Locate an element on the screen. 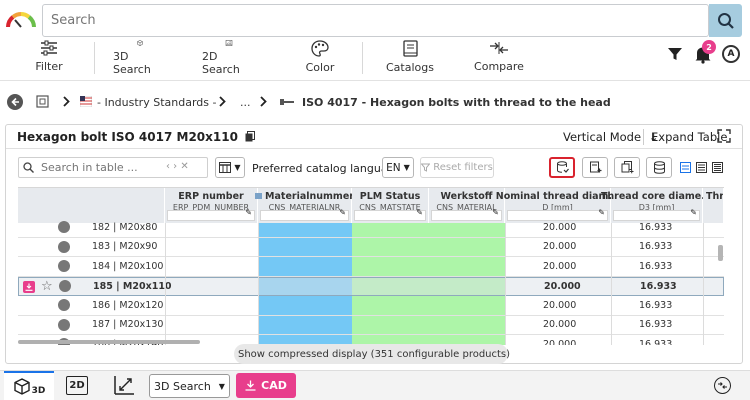 This screenshot has width=750, height=400. expand-icon is located at coordinates (724, 137).